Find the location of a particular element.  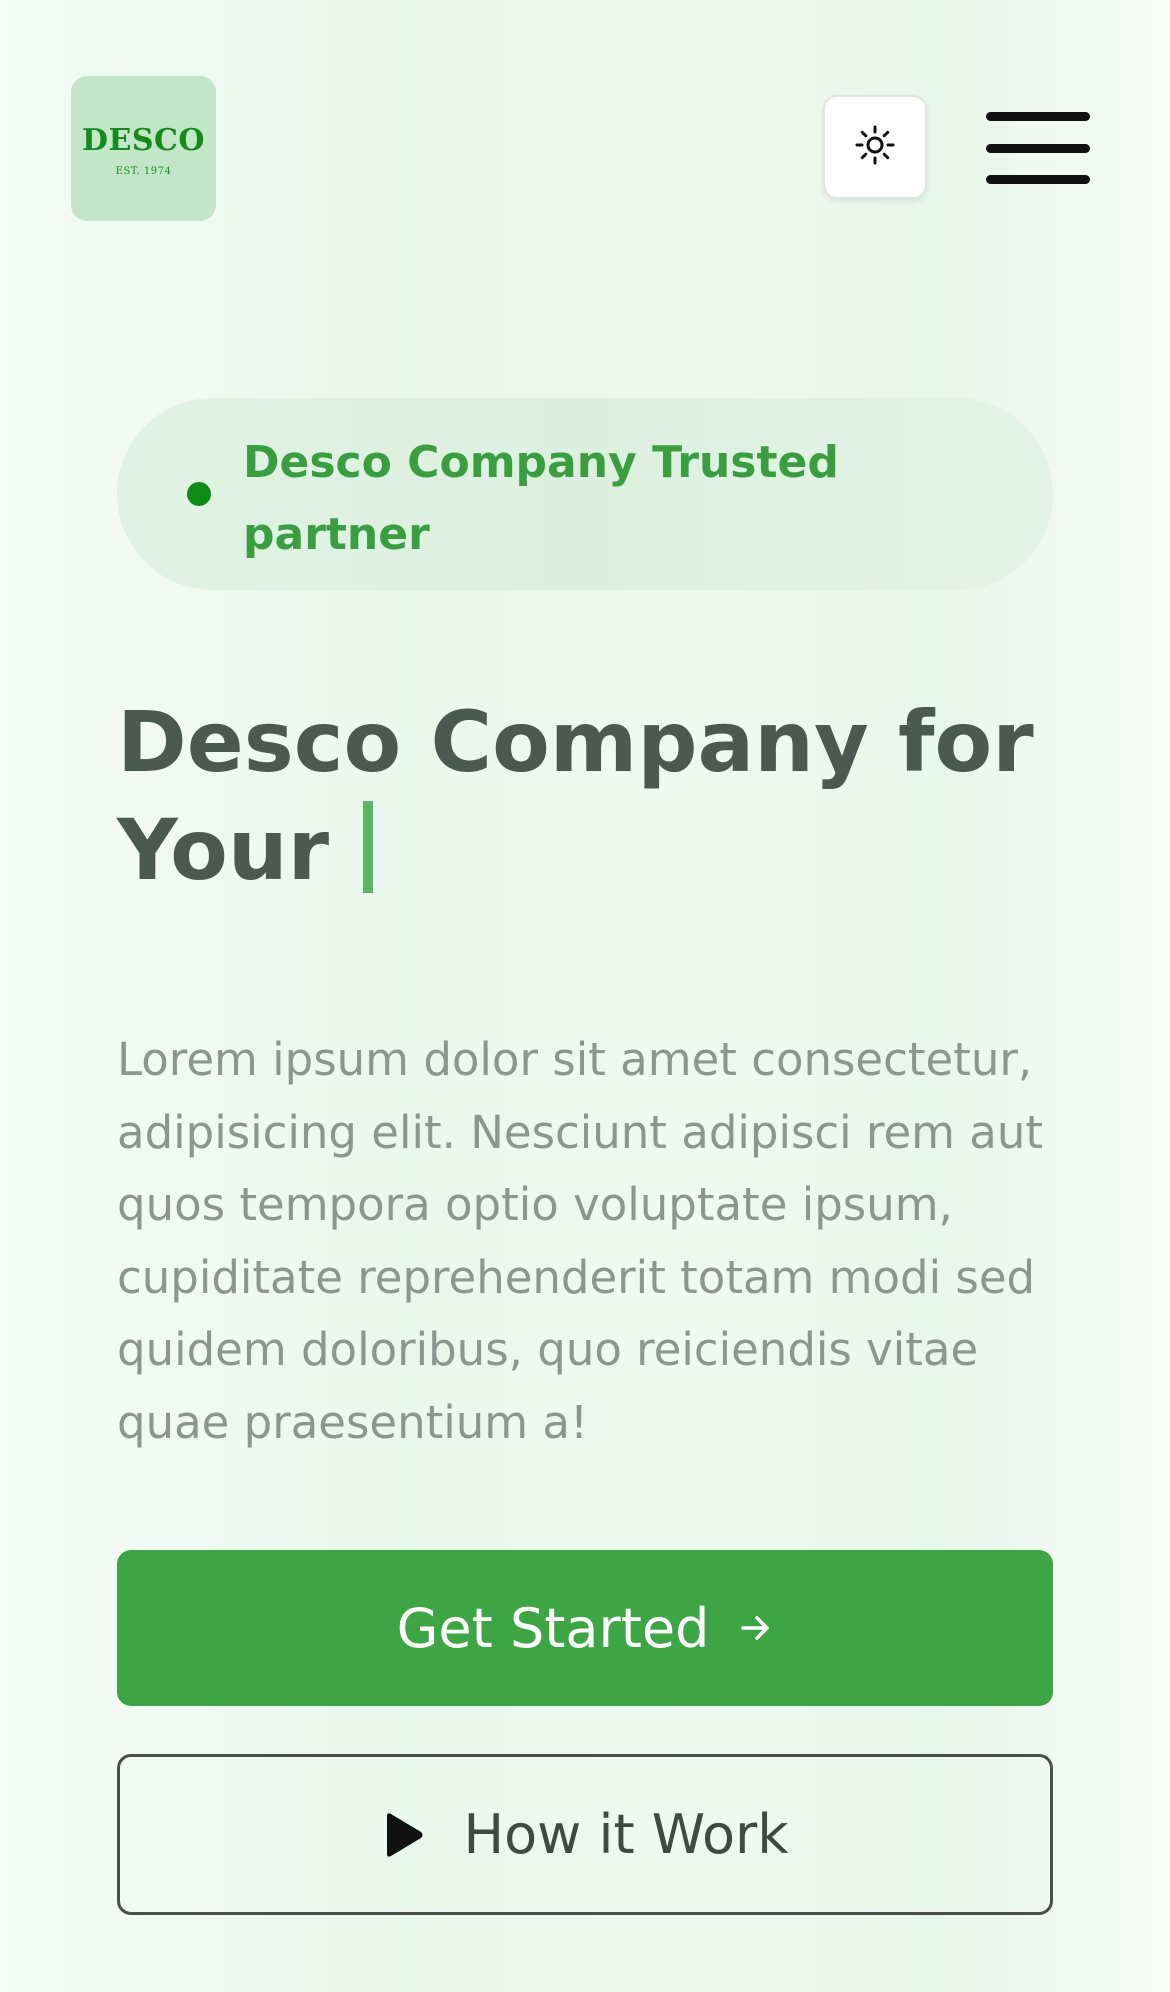

hero-title: Desco Company for Your is located at coordinates (587, 796).